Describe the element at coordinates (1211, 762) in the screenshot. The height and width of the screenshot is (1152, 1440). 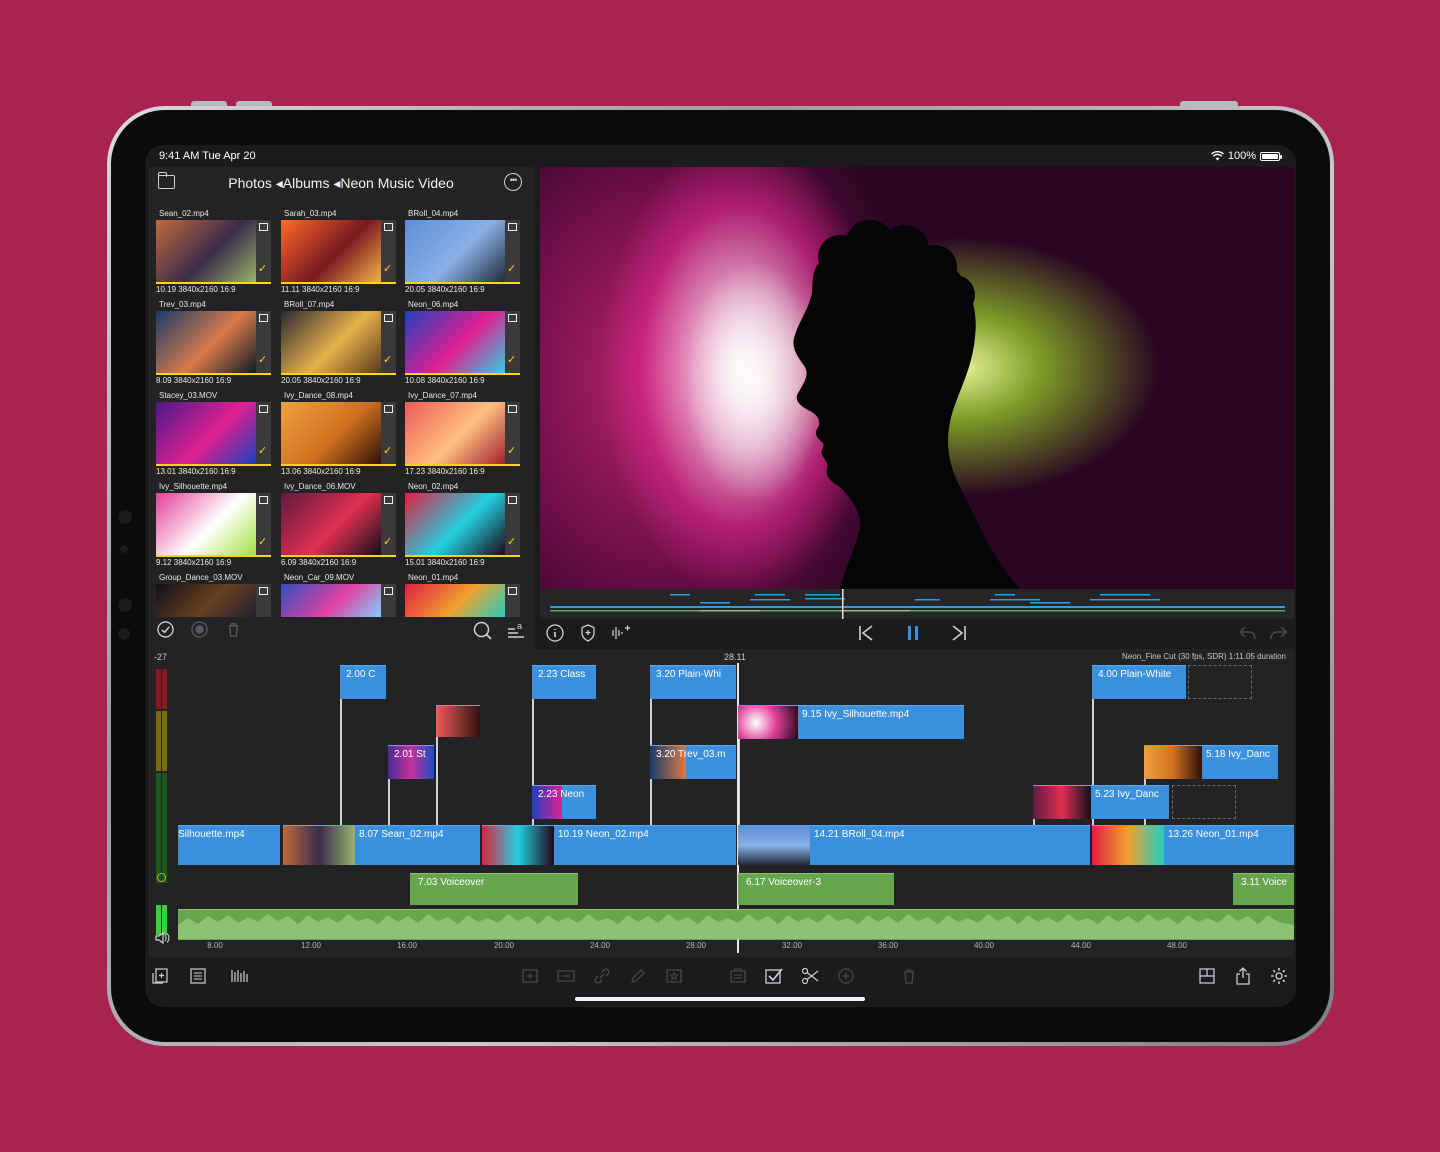
I see `connected-clip: 5.18 Ivy_Danc` at that location.